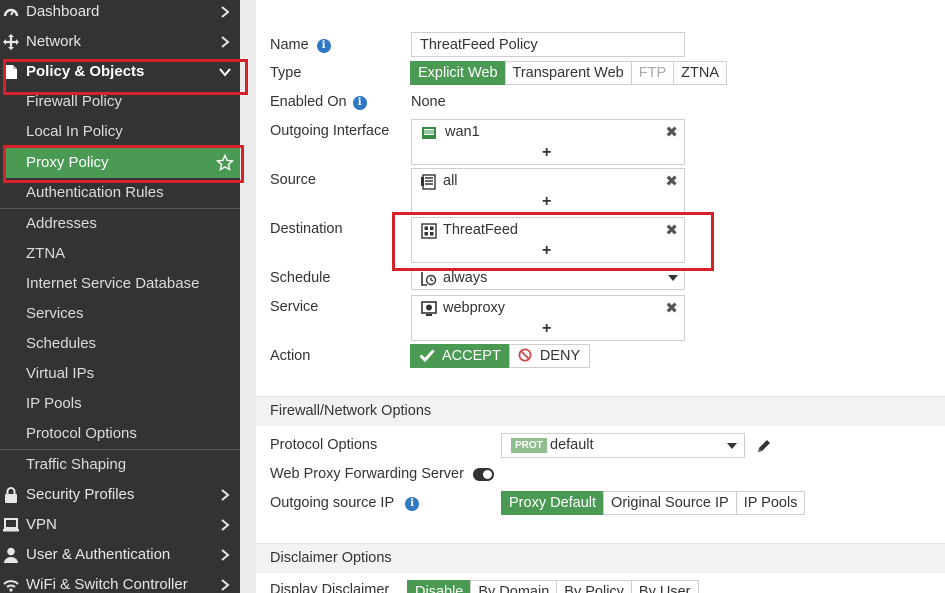 This screenshot has height=593, width=945. Describe the element at coordinates (480, 230) in the screenshot. I see `destination-value: ThreatFeed` at that location.